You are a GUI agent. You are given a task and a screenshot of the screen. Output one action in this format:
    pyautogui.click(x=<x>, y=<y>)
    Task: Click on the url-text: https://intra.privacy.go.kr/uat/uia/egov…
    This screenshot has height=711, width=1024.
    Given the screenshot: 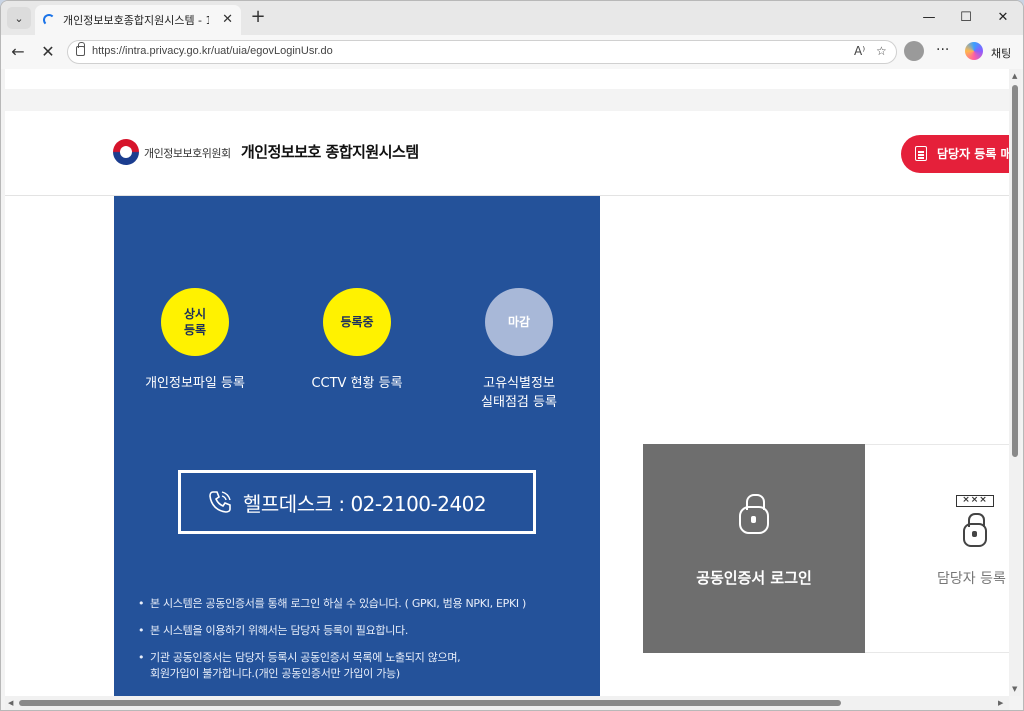 What is the action you would take?
    pyautogui.click(x=212, y=51)
    